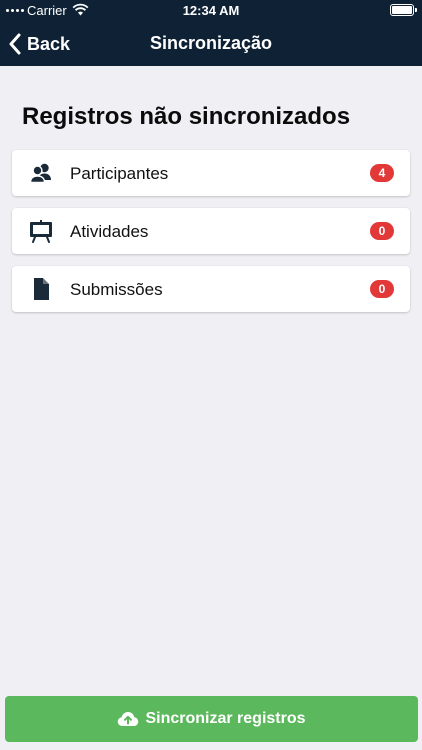 The image size is (422, 750). What do you see at coordinates (109, 231) in the screenshot?
I see `list-item-label: Atividades` at bounding box center [109, 231].